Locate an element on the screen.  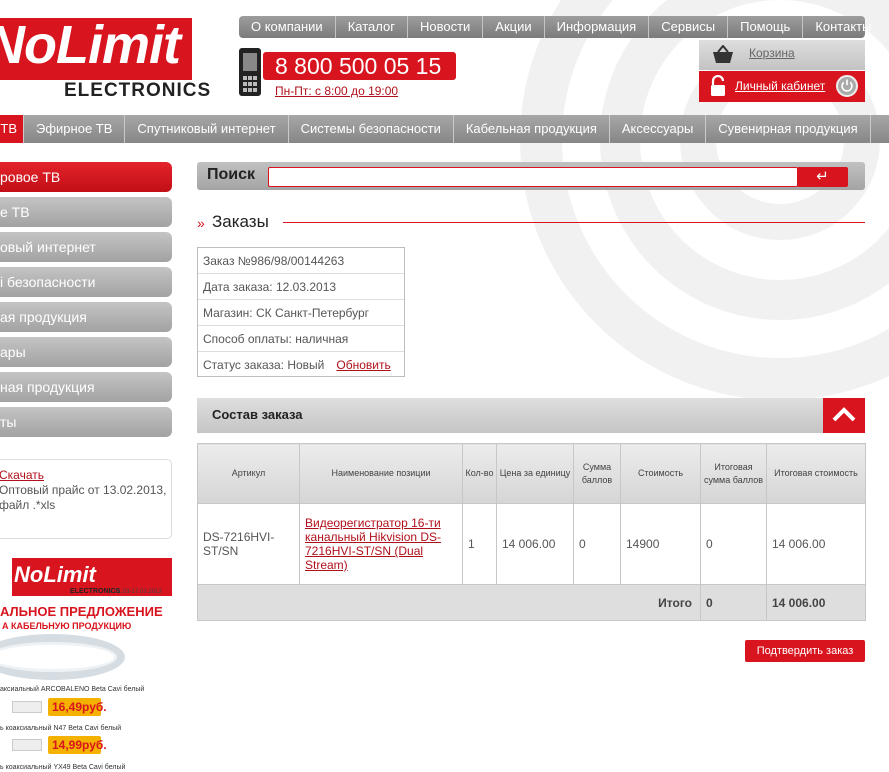
refresh-status-link: Обновить is located at coordinates (363, 365).